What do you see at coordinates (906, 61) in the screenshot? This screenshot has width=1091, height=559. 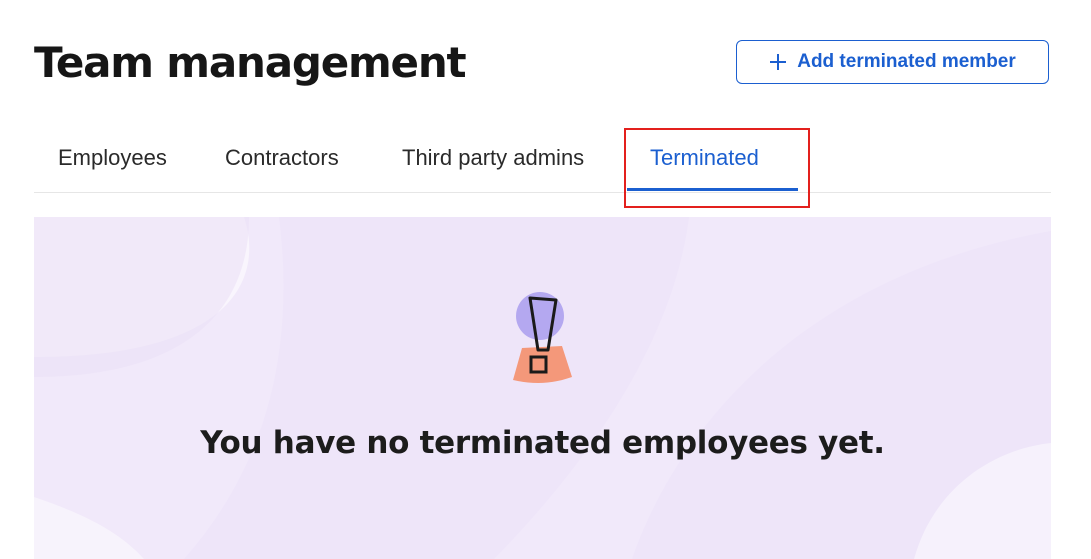 I see `add-terminated-member-label: Add terminated member` at bounding box center [906, 61].